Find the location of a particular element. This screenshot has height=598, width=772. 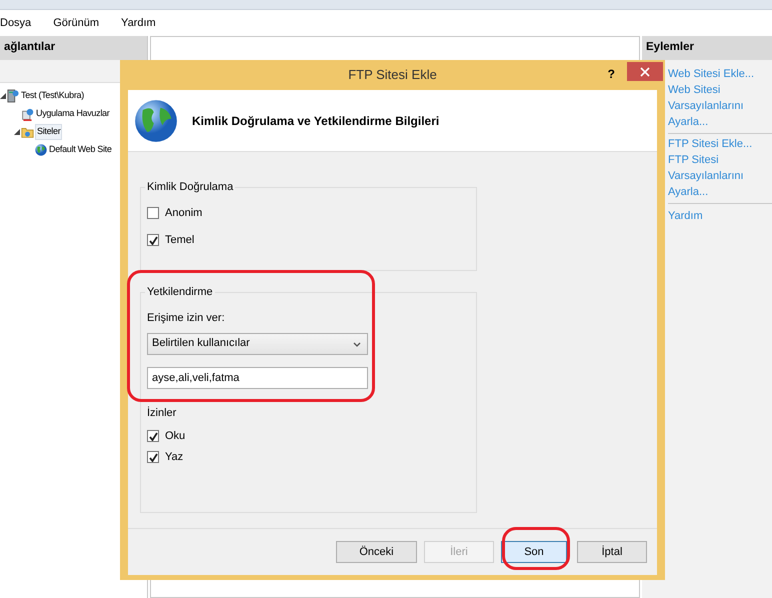

panel-header: Eylemler is located at coordinates (707, 48).